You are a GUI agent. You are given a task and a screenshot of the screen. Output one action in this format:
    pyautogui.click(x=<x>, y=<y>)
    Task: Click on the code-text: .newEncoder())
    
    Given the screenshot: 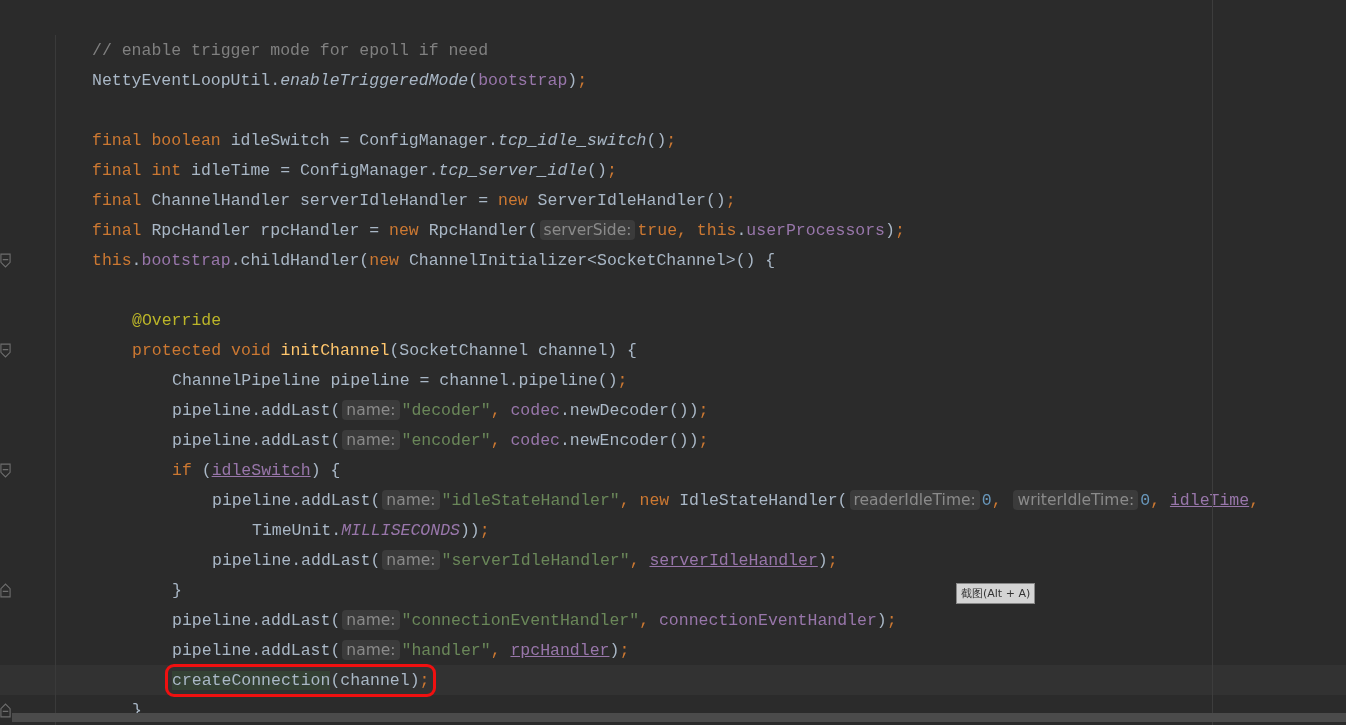 What is the action you would take?
    pyautogui.click(x=629, y=440)
    